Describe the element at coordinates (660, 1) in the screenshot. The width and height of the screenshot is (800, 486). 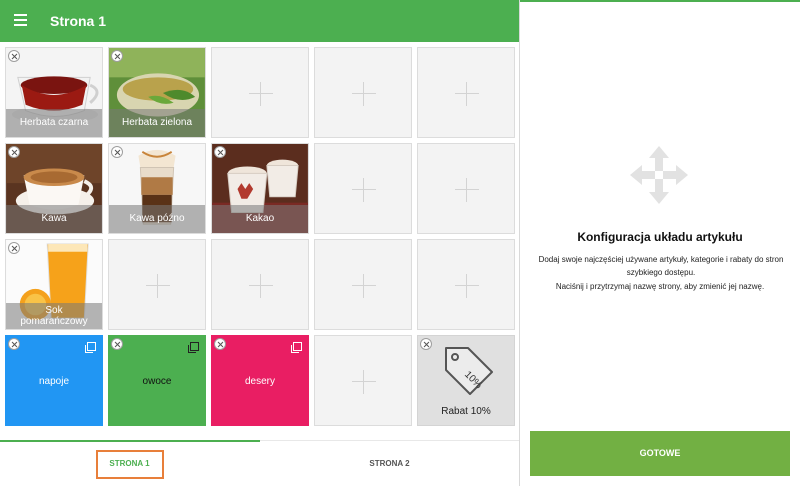
I see `panel-top-accent` at that location.